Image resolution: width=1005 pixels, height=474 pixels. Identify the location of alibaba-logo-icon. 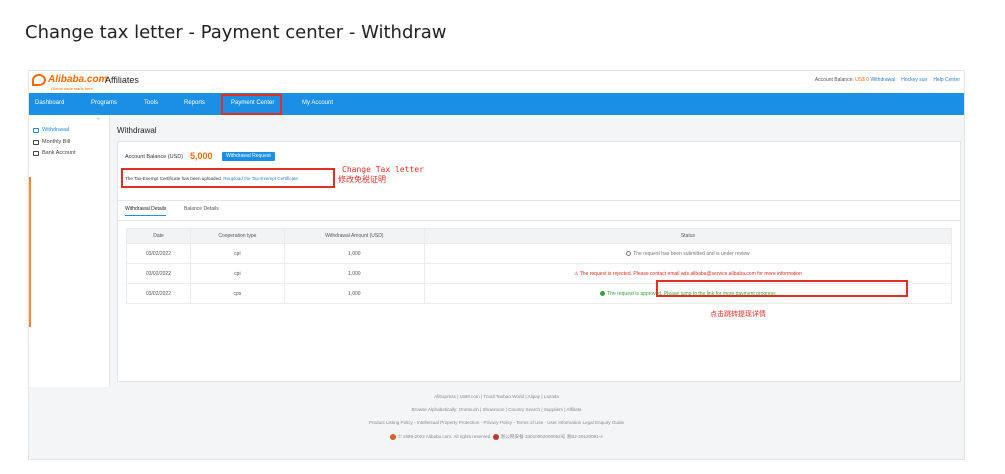
(39, 80).